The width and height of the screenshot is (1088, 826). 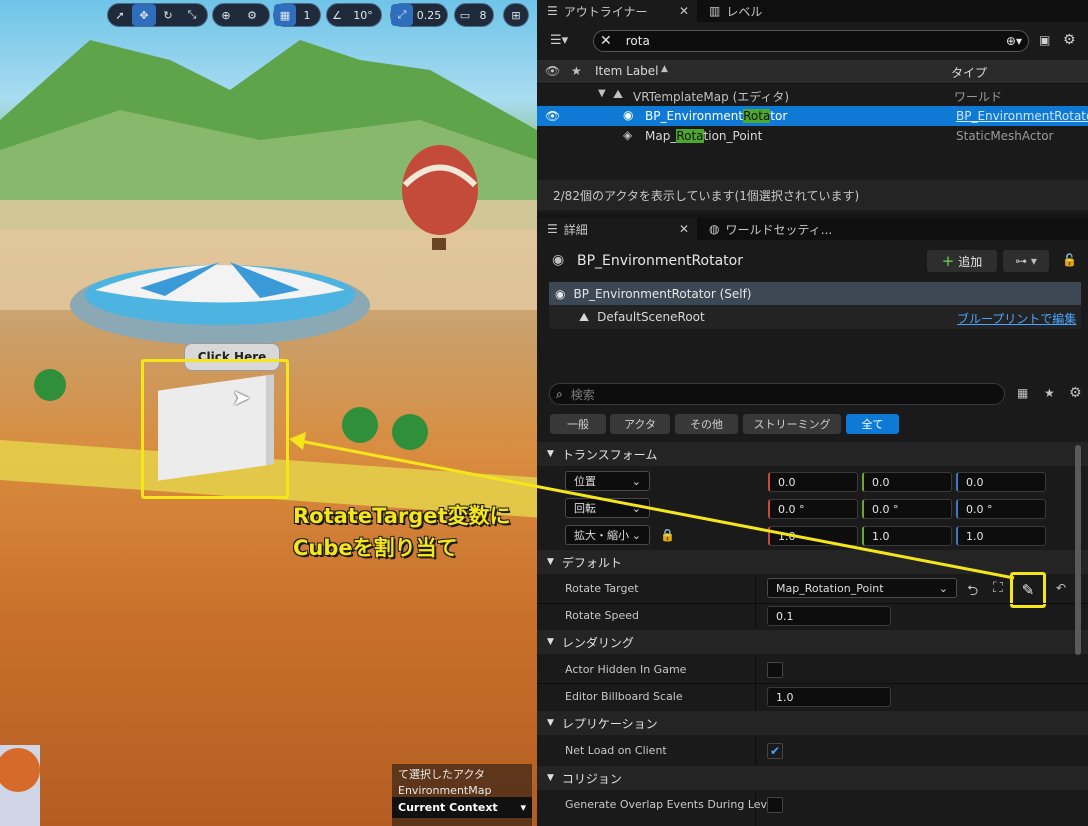 What do you see at coordinates (607, 508) in the screenshot?
I see `rotation-mode-dropdown: 回転 ⌄` at bounding box center [607, 508].